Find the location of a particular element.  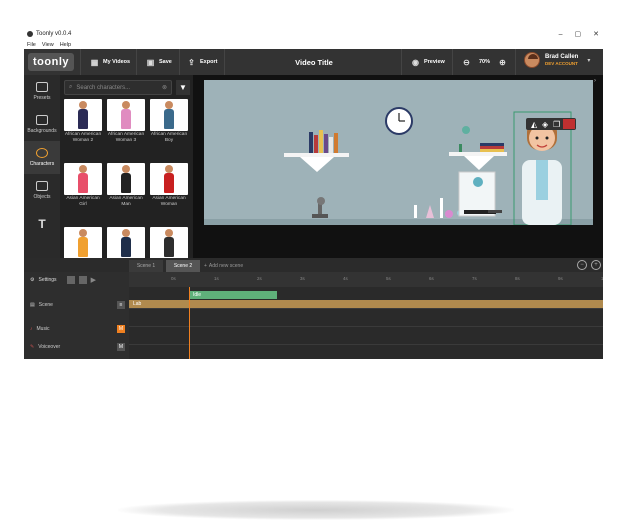

add-scene-button: + Add new scene is located at coordinates (223, 266).